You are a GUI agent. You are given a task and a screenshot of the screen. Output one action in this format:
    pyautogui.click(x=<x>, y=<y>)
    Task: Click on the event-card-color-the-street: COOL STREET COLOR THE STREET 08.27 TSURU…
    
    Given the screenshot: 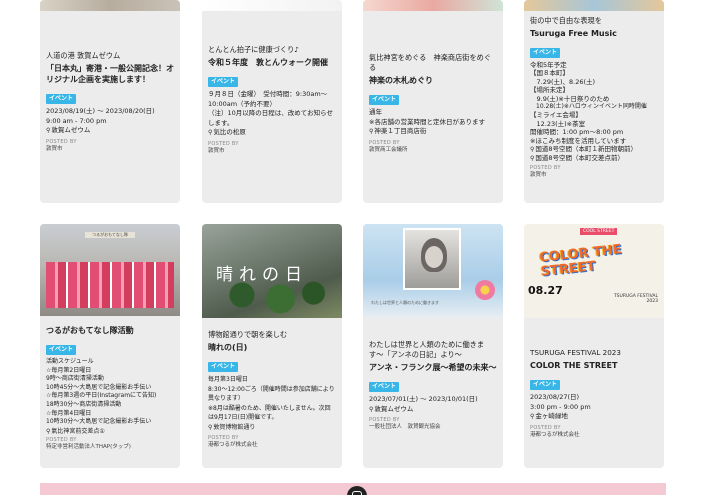 What is the action you would take?
    pyautogui.click(x=594, y=346)
    